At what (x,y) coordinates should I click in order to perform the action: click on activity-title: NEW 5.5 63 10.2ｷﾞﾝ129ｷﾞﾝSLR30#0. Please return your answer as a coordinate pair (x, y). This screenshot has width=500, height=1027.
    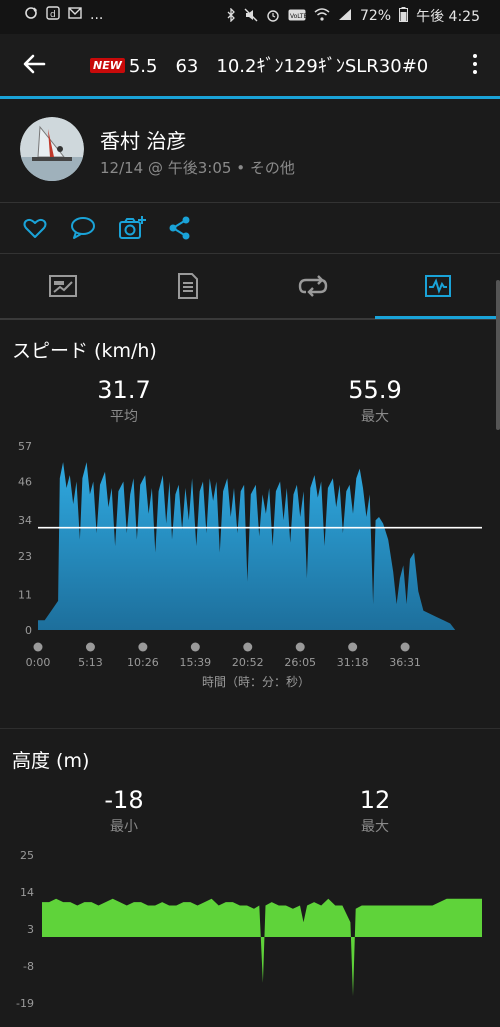
    Looking at the image, I should click on (259, 65).